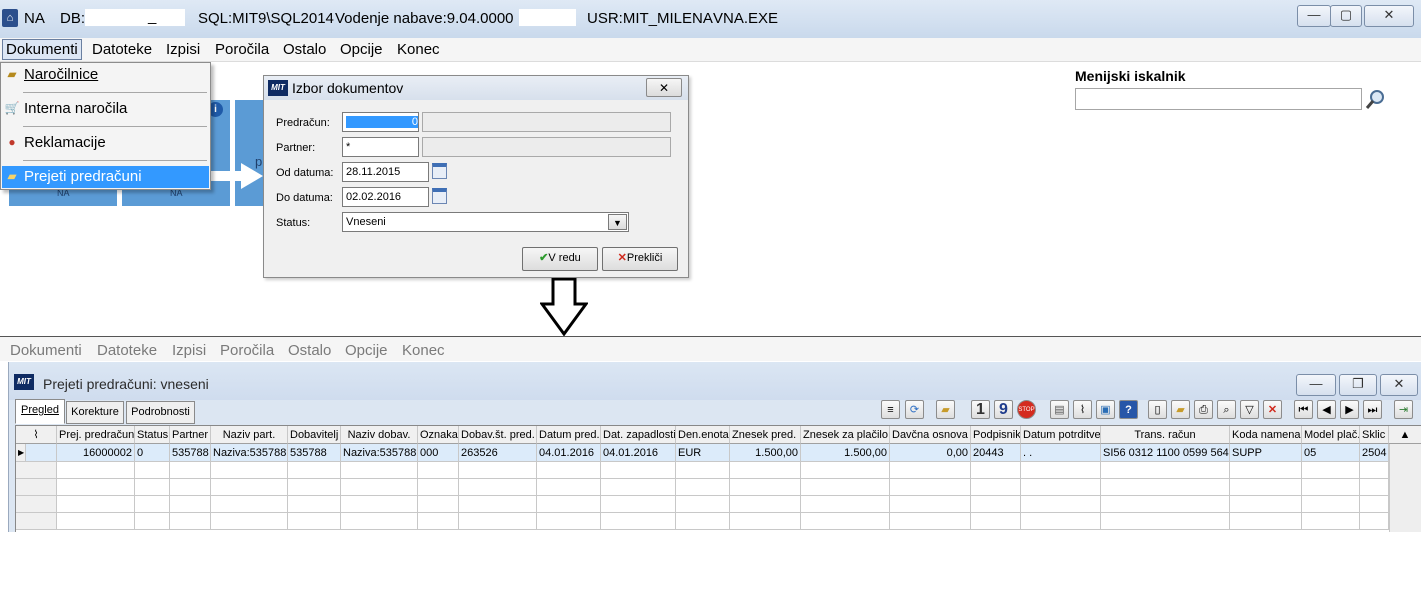 Image resolution: width=1421 pixels, height=594 pixels. Describe the element at coordinates (366, 350) in the screenshot. I see `lower-menu-opcije: Opcije` at that location.